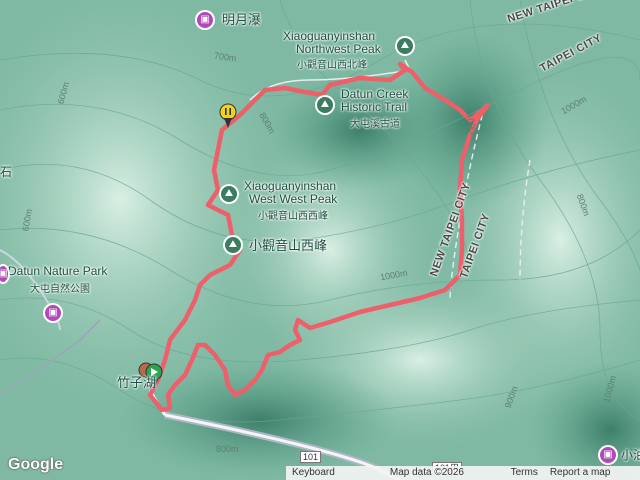 The width and height of the screenshot is (640, 480). What do you see at coordinates (374, 107) in the screenshot?
I see `datun-trail-label-line2: Historic Trail` at bounding box center [374, 107].